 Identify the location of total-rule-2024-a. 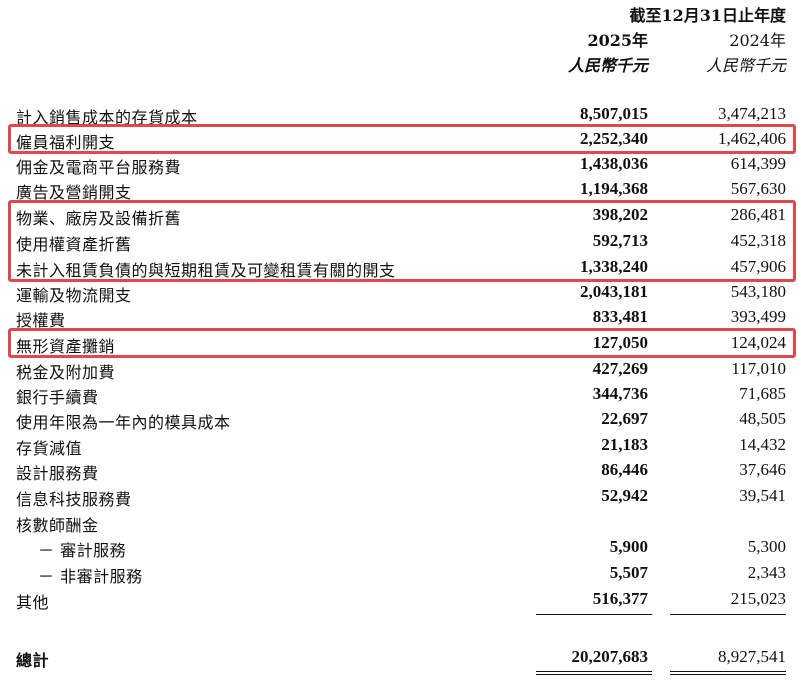
(728, 671).